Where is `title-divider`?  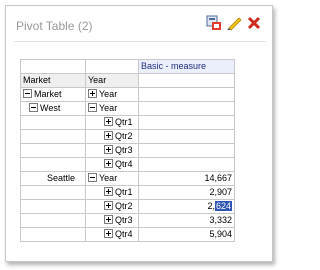 title-divider is located at coordinates (140, 41).